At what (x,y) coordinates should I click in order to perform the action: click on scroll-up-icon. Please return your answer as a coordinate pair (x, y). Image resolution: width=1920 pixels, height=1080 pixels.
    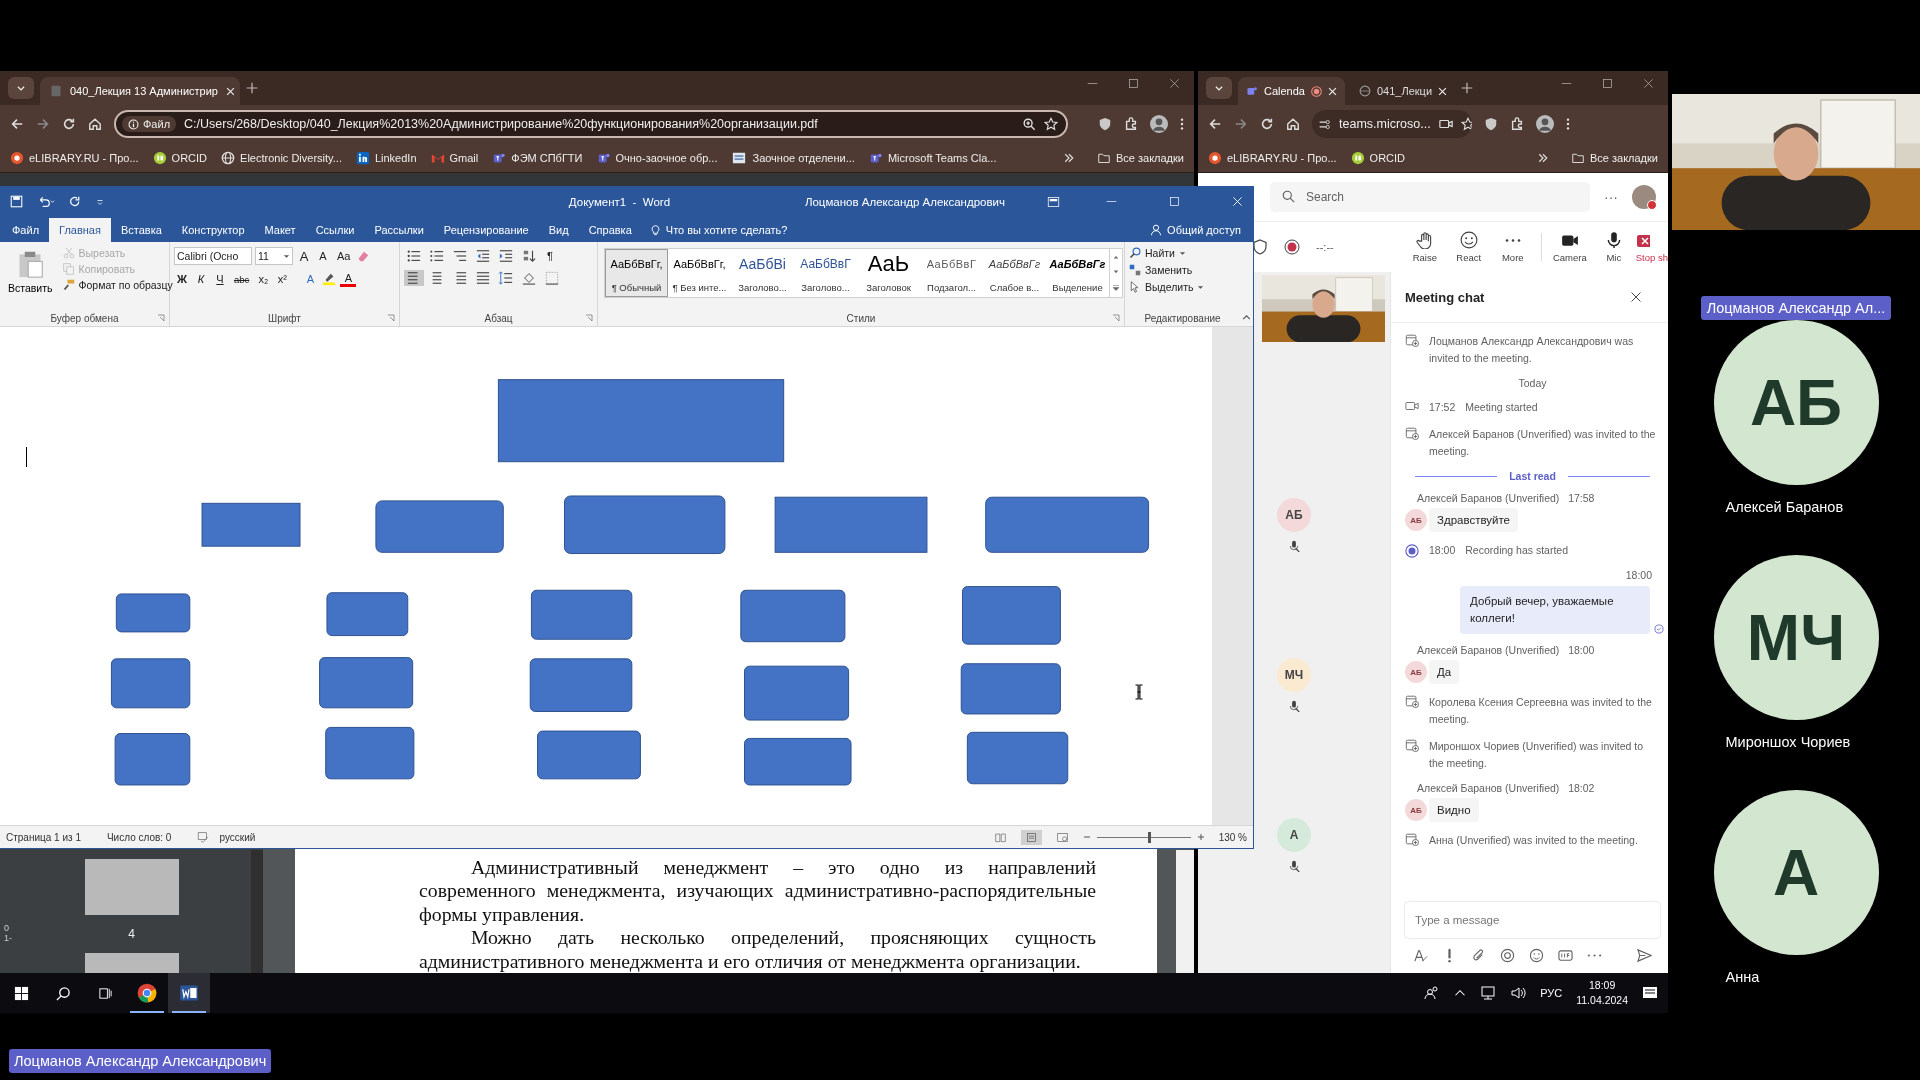
    Looking at the image, I should click on (1116, 256).